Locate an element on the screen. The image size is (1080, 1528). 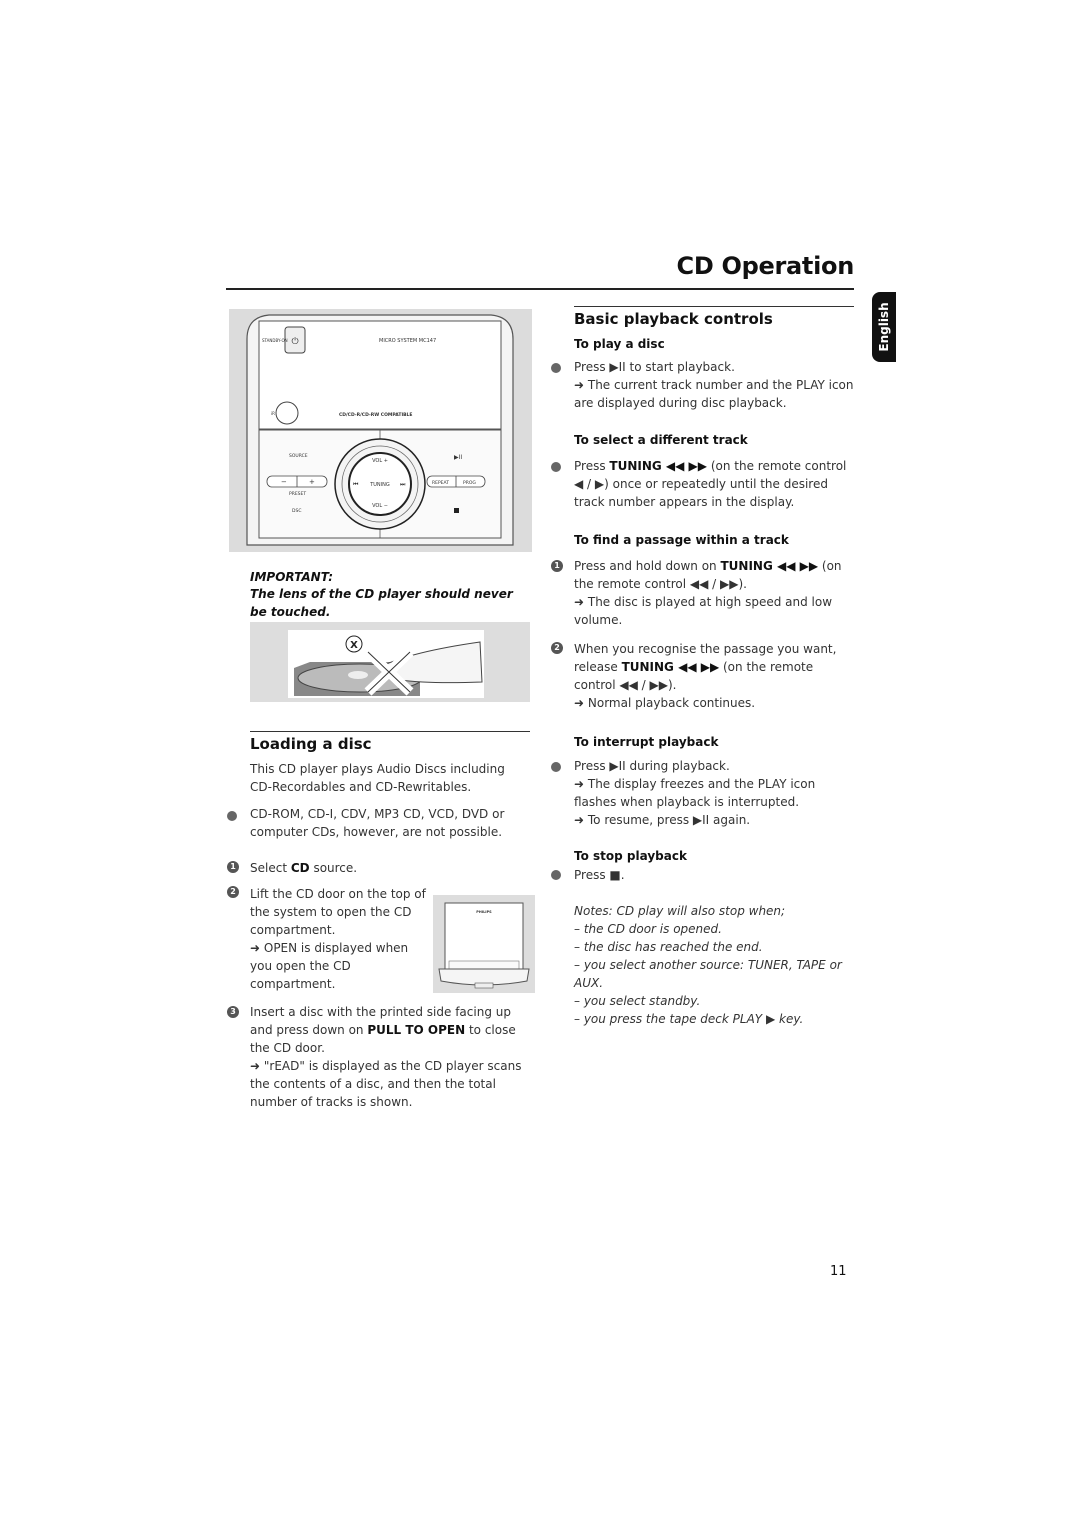
basic-rule is located at coordinates (714, 306).